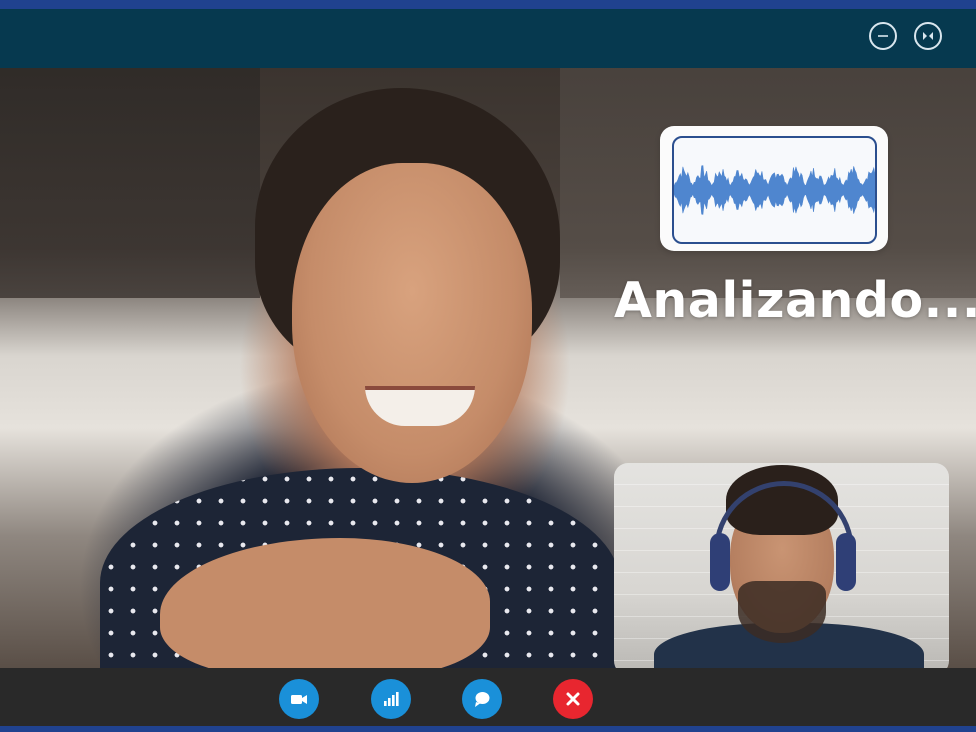 The image size is (976, 732). I want to click on video-camera-button, so click(299, 699).